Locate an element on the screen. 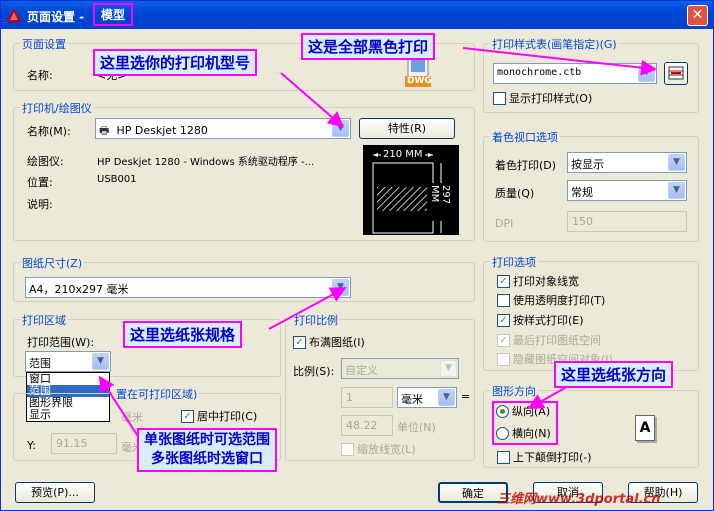 This screenshot has width=714, height=511. annotation-printer-model: 这里选你的打印机型号 is located at coordinates (175, 62).